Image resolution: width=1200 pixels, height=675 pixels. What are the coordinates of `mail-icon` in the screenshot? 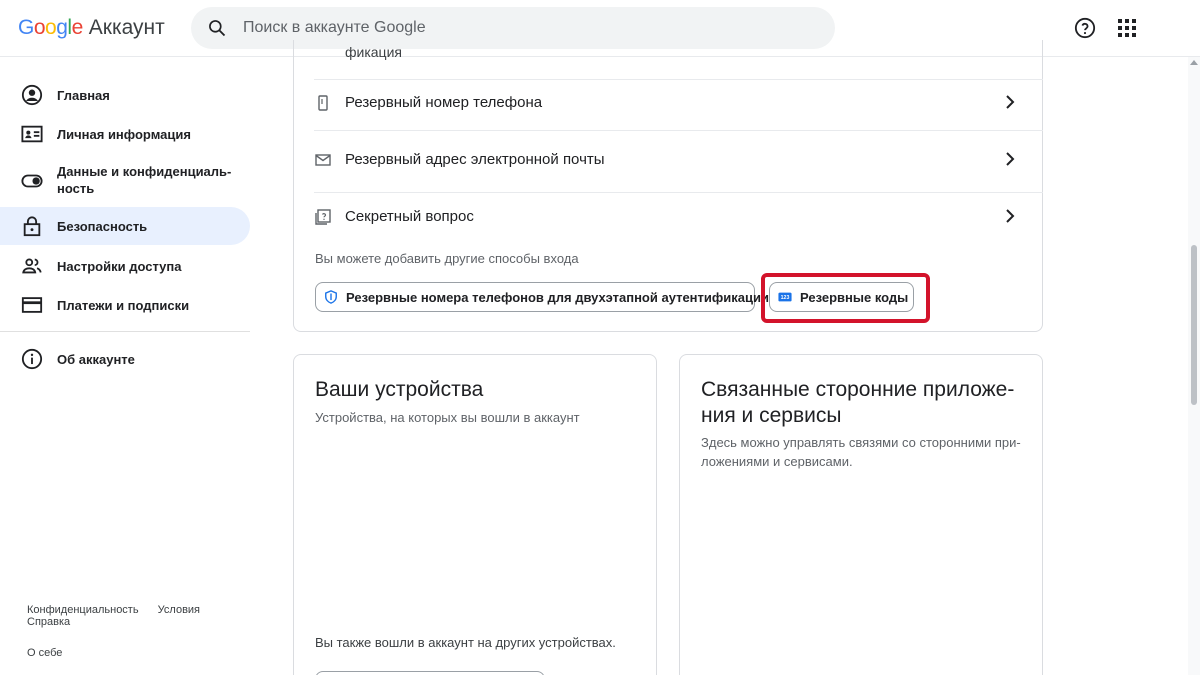 It's located at (323, 160).